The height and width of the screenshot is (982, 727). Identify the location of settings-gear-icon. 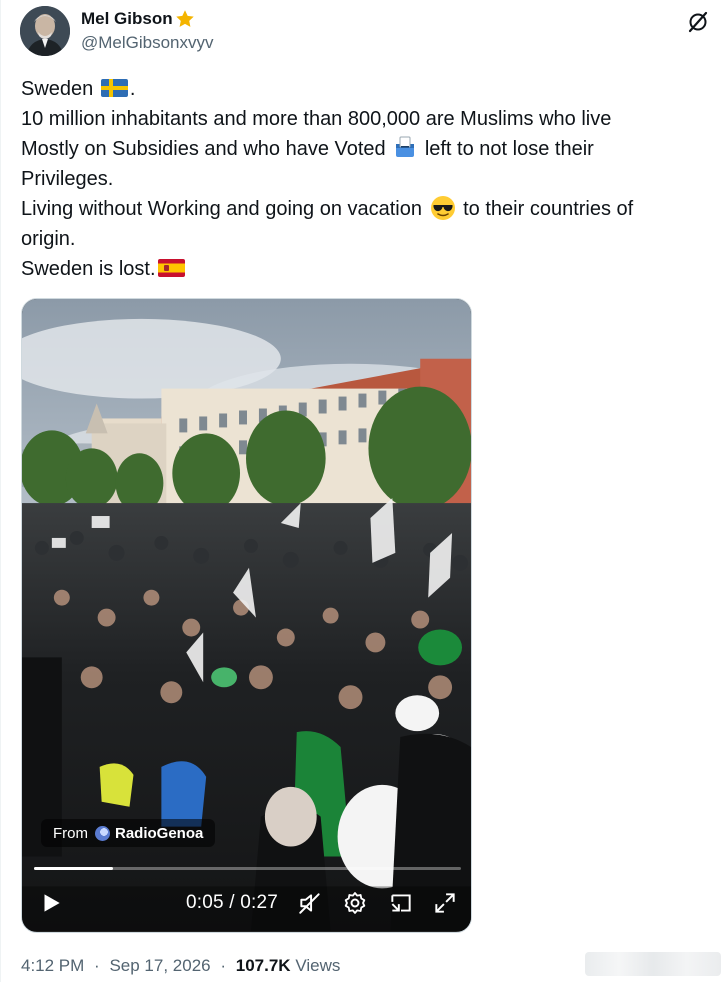
(355, 903).